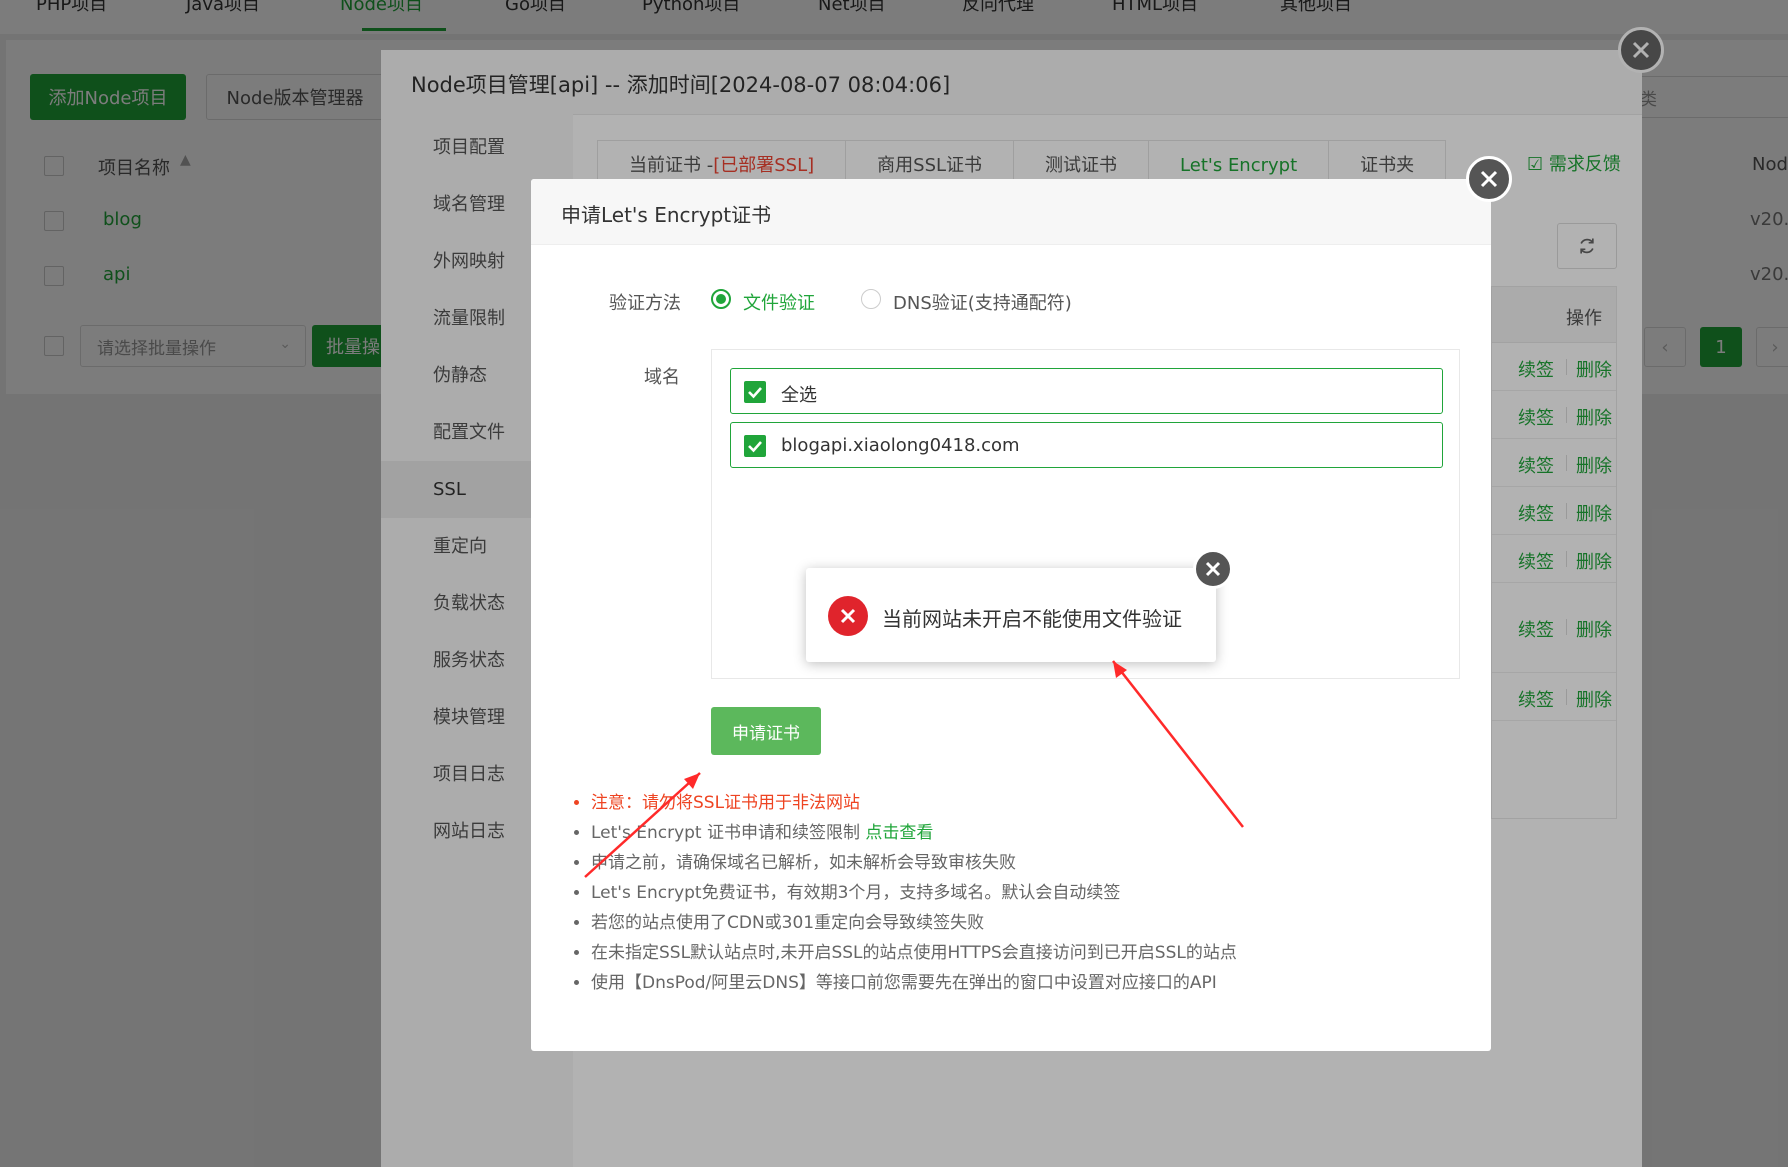 The height and width of the screenshot is (1167, 1788). Describe the element at coordinates (666, 215) in the screenshot. I see `dialog-title: 申请Let's Encrypt证书` at that location.